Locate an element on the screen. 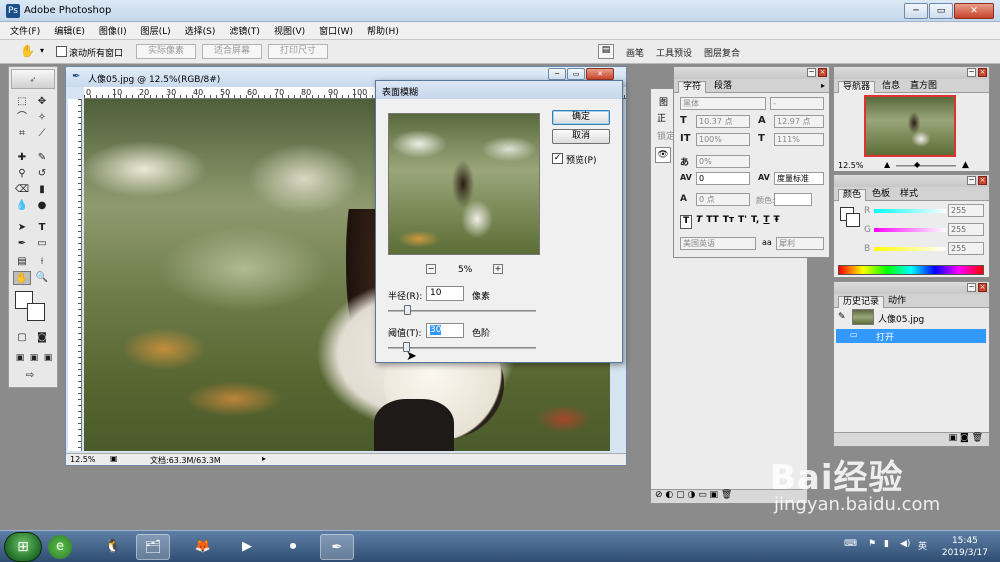 Image resolution: width=1000 pixels, height=562 pixels. tab-styles: 样式 is located at coordinates (909, 195).